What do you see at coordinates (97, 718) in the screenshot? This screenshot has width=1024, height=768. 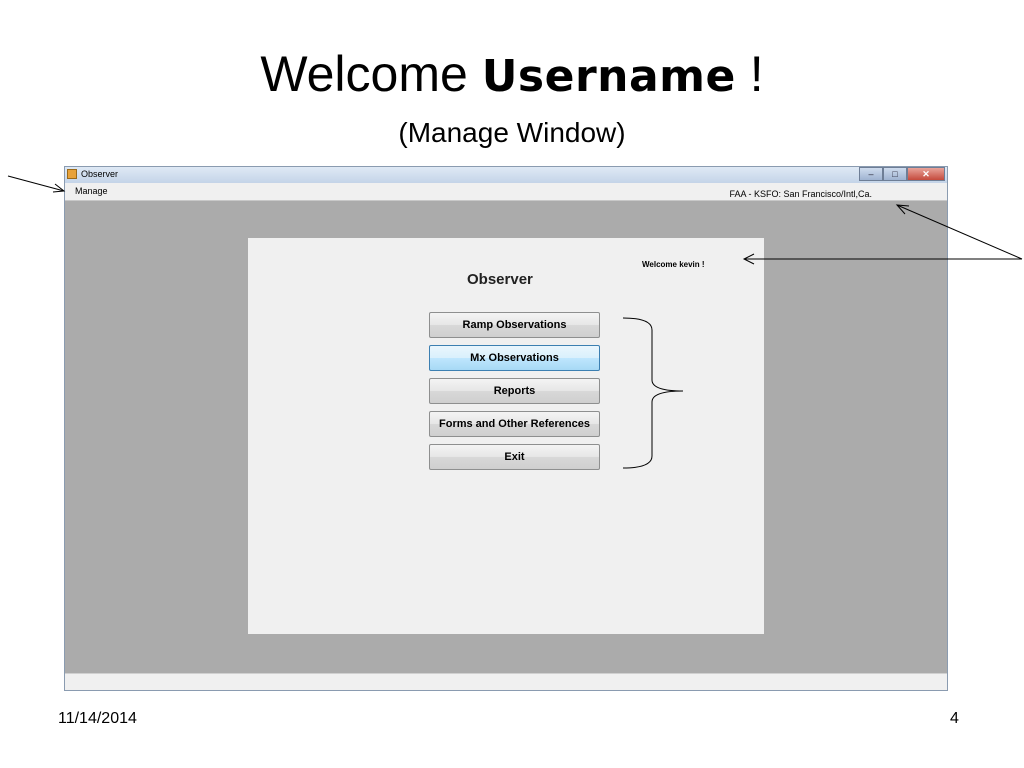 I see `footer-date: 11/14/2014` at bounding box center [97, 718].